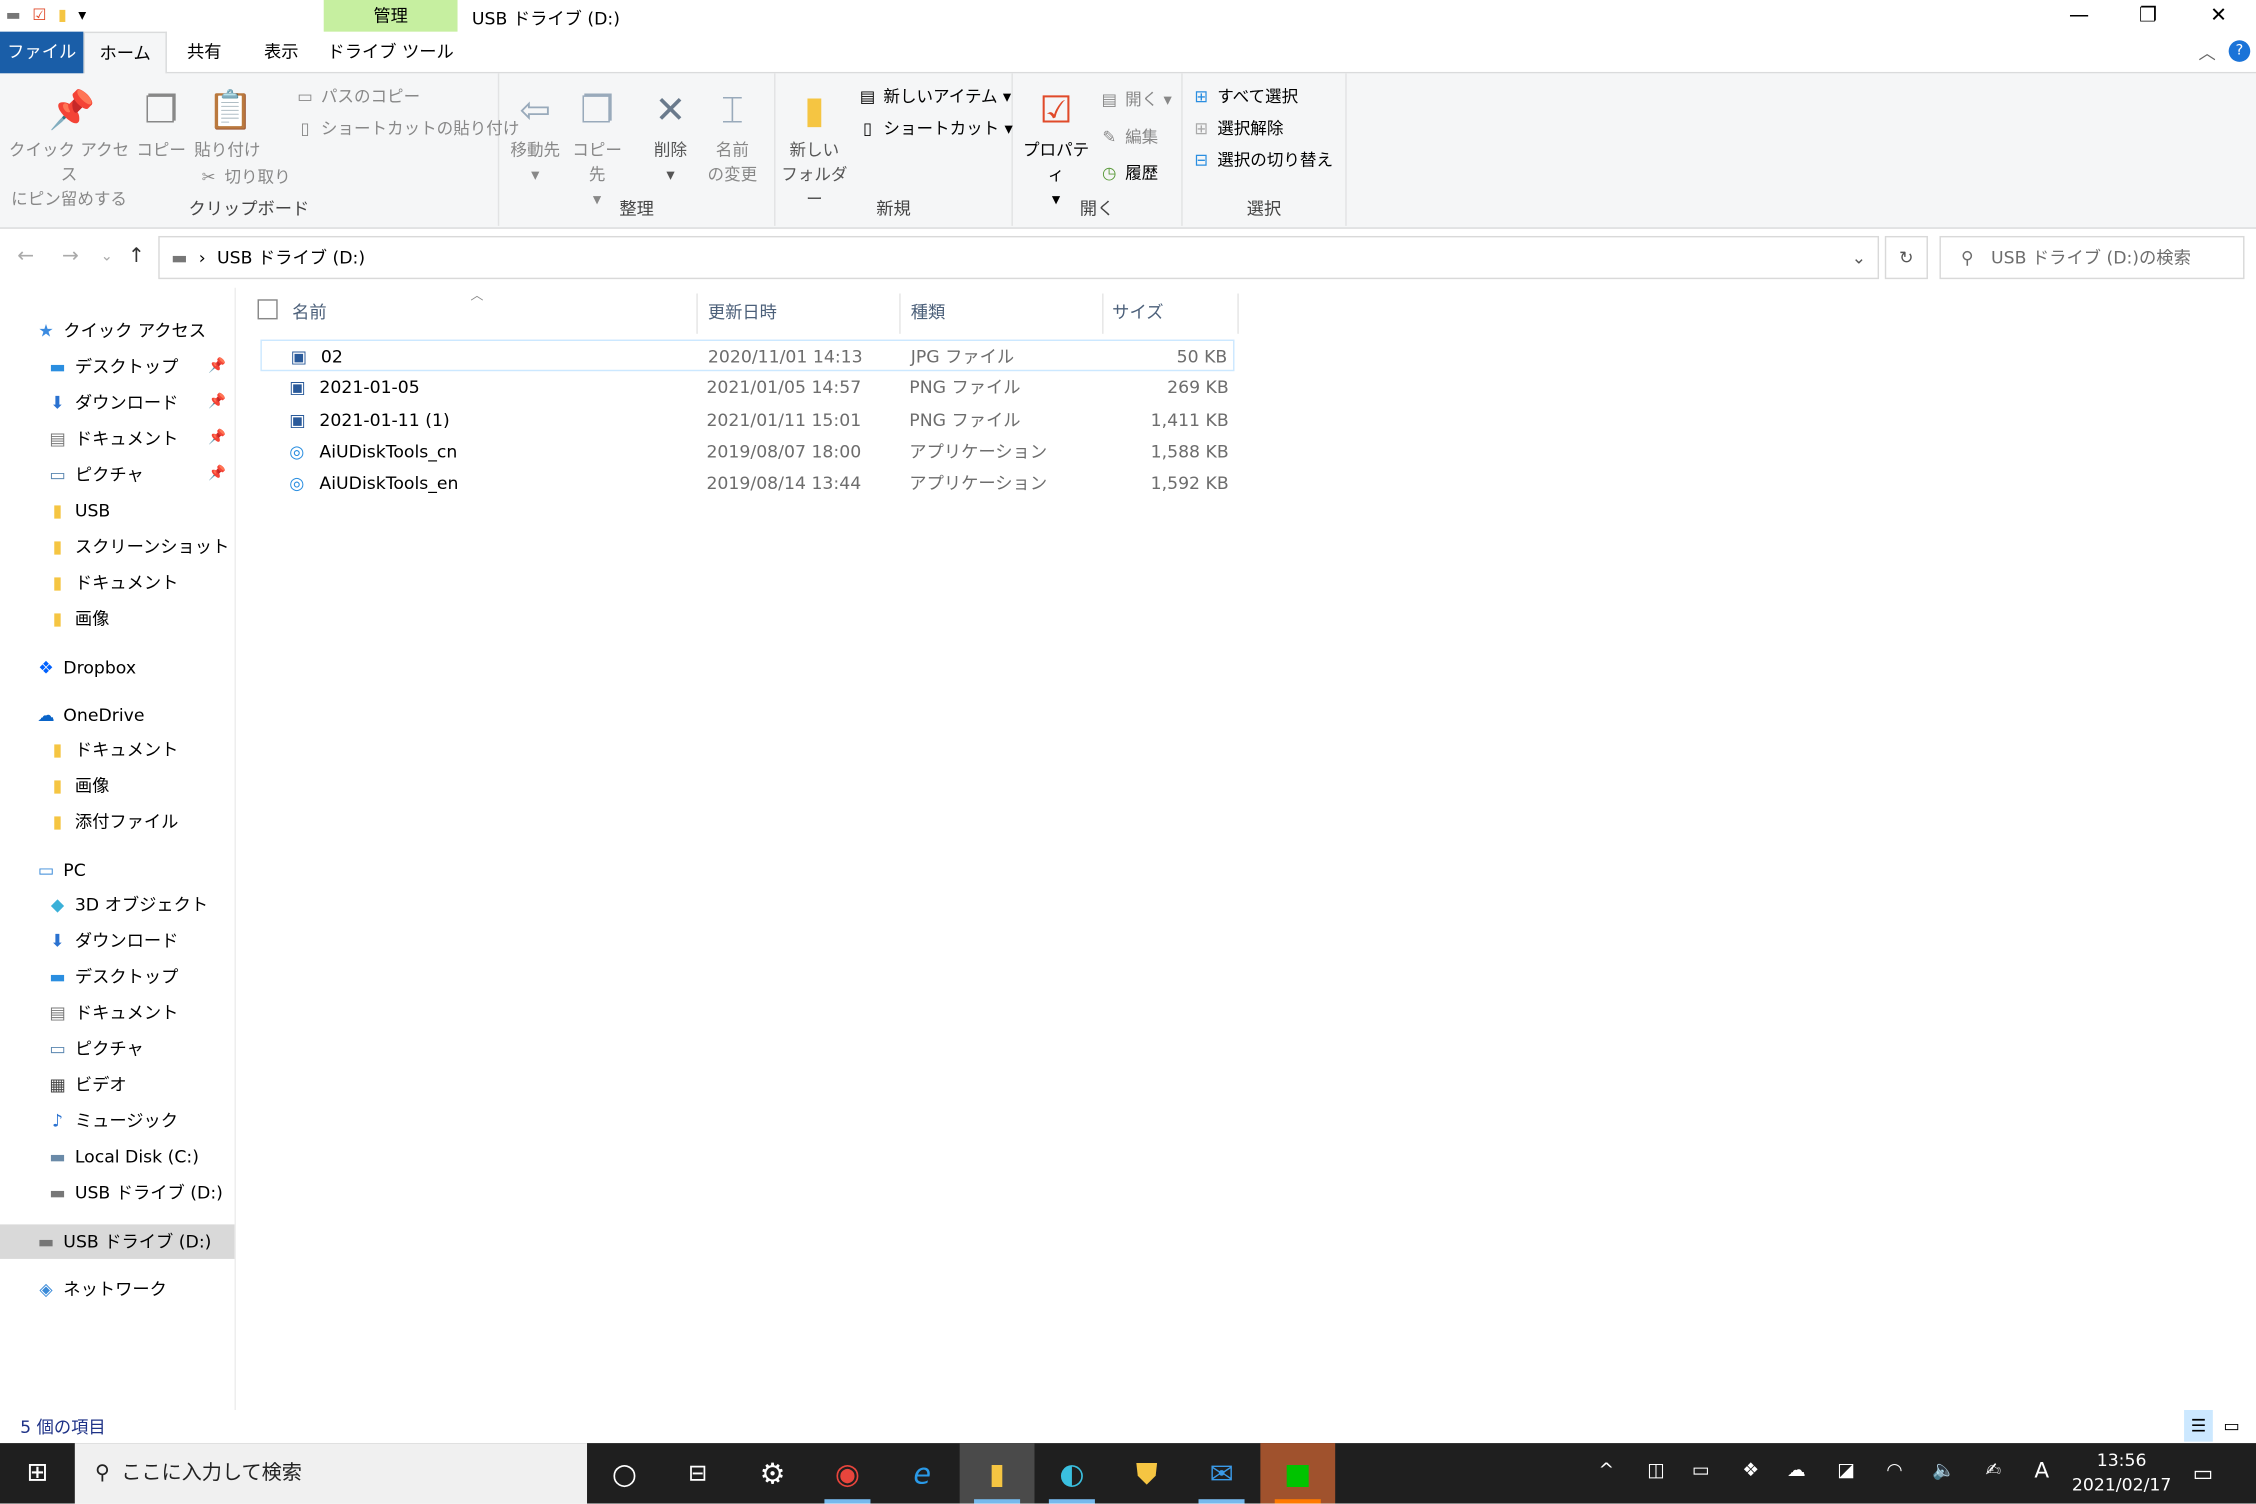  What do you see at coordinates (204, 53) in the screenshot?
I see `tab-share: 共有` at bounding box center [204, 53].